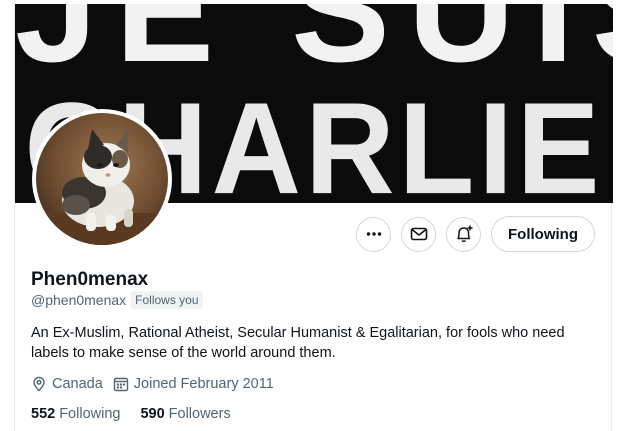 Image resolution: width=619 pixels, height=431 pixels. I want to click on profile-meta: Canada Joined February 2011, so click(152, 384).